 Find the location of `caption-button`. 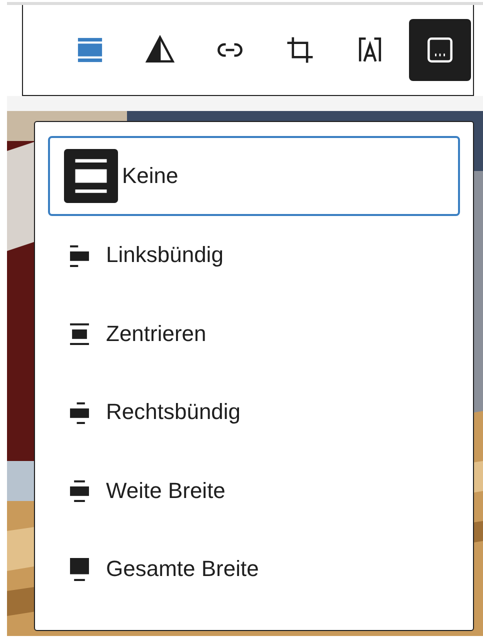

caption-button is located at coordinates (440, 50).